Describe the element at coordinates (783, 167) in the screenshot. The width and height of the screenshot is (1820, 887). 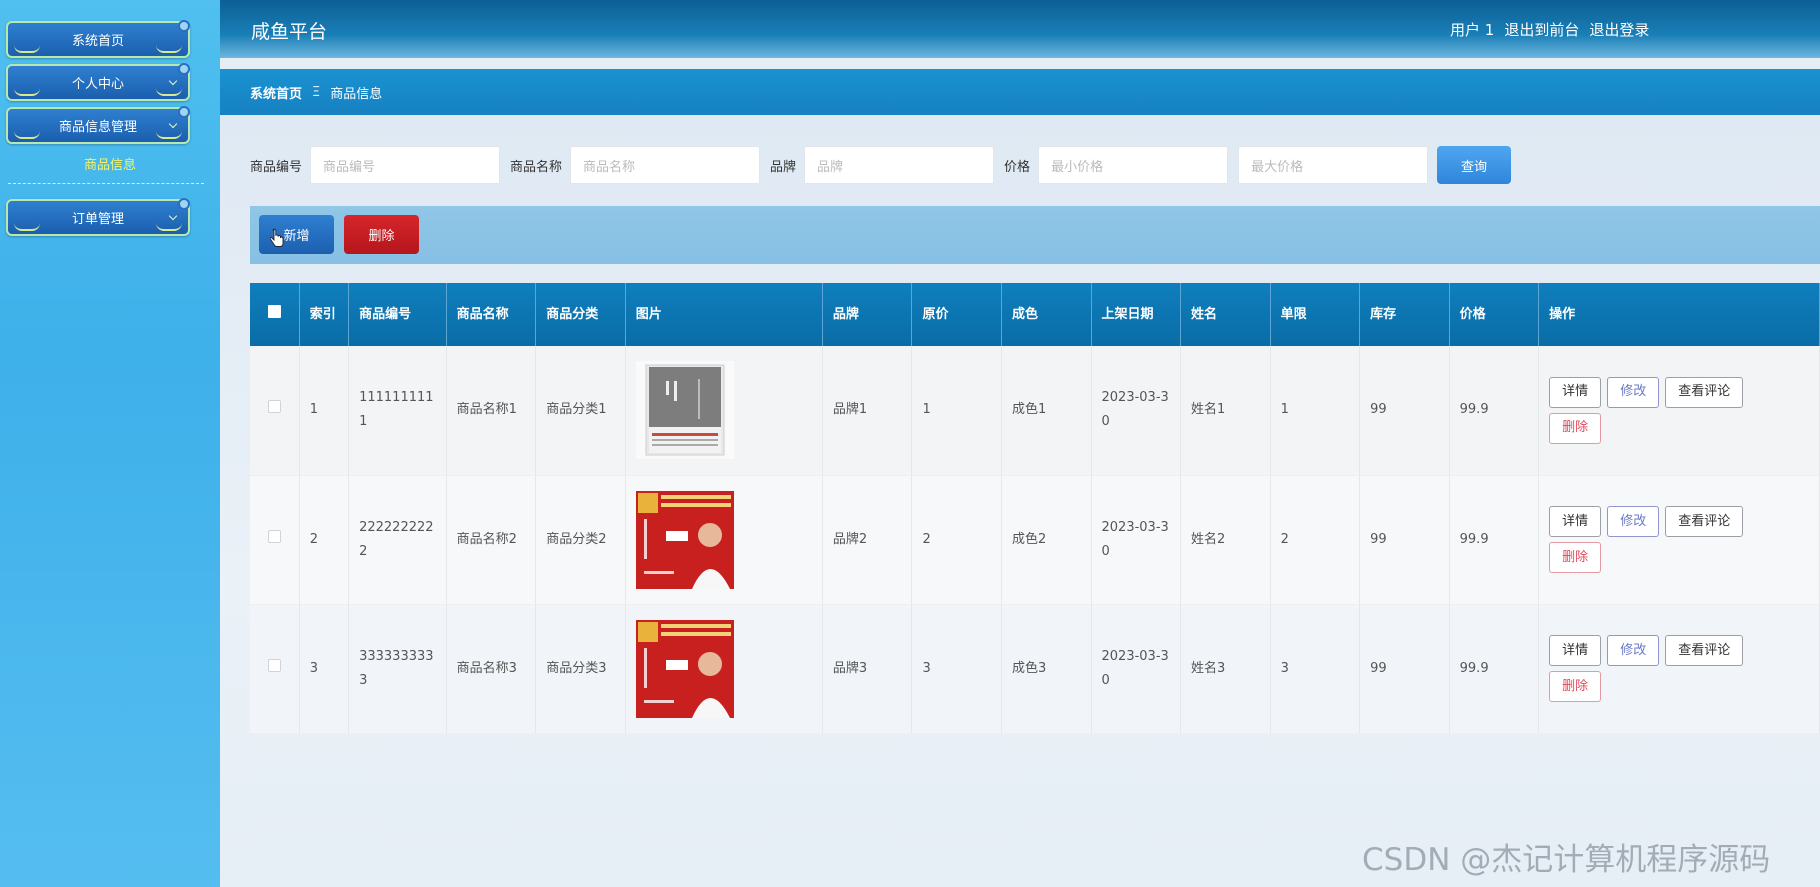
I see `search-brand-label: 品牌` at that location.